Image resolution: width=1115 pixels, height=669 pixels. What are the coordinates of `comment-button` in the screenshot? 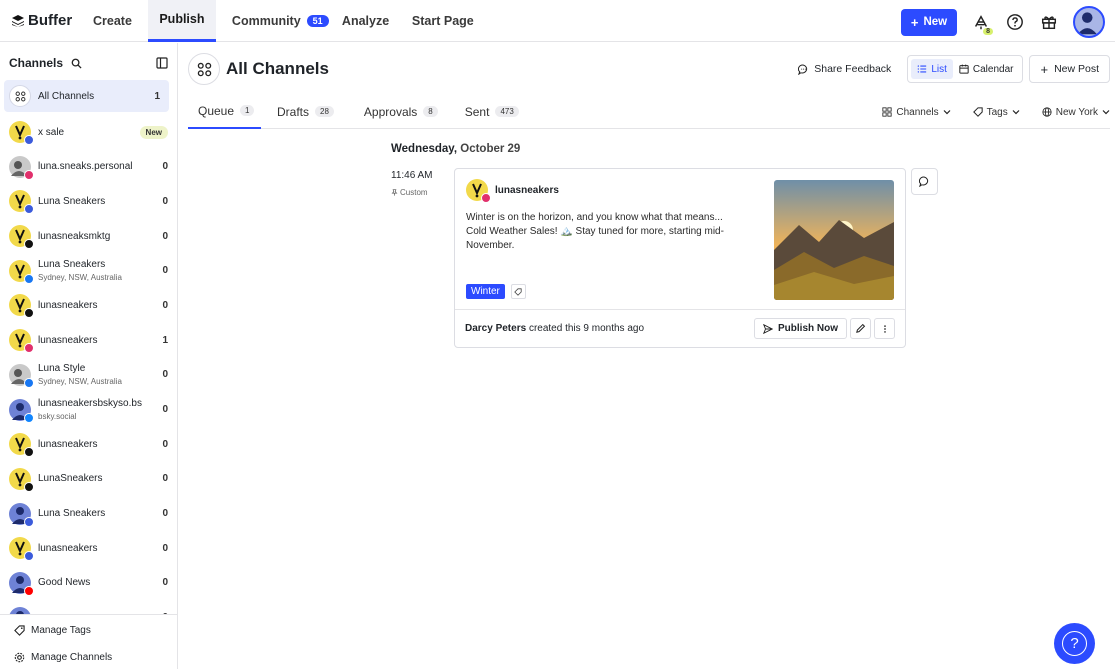 It's located at (924, 181).